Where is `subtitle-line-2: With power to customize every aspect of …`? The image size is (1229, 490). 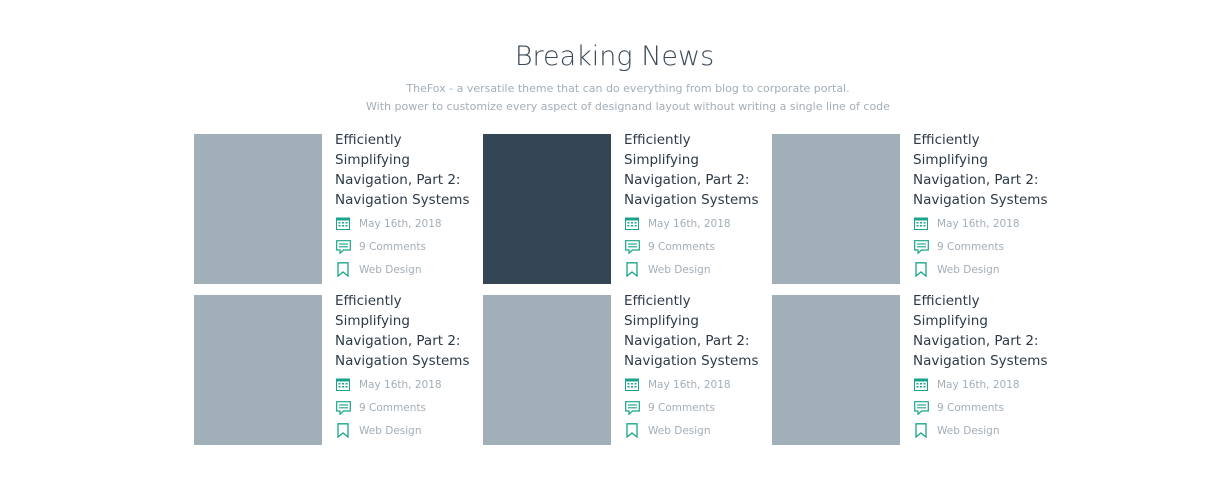 subtitle-line-2: With power to customize every aspect of … is located at coordinates (628, 106).